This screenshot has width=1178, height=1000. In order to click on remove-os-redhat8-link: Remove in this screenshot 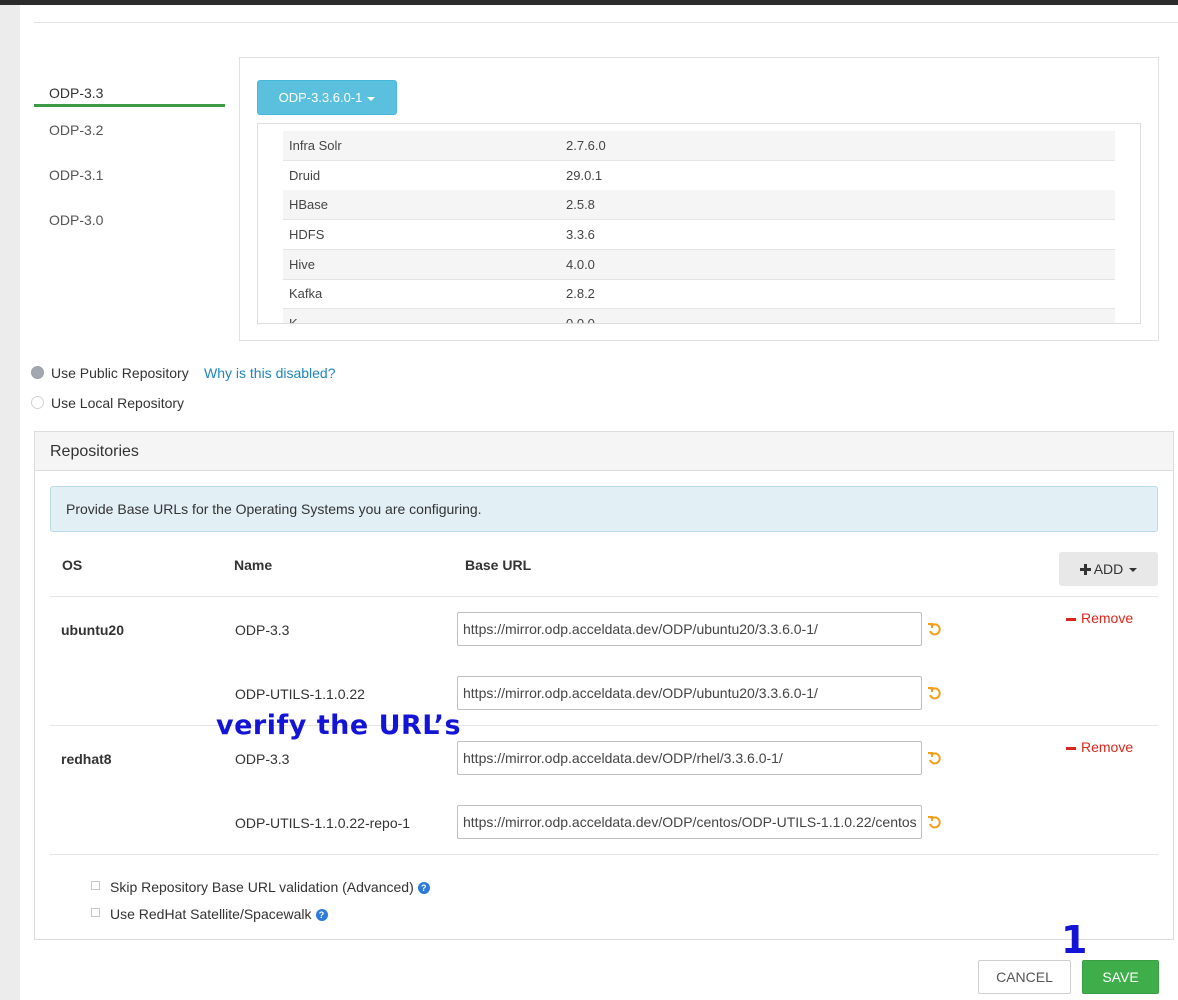, I will do `click(1099, 747)`.